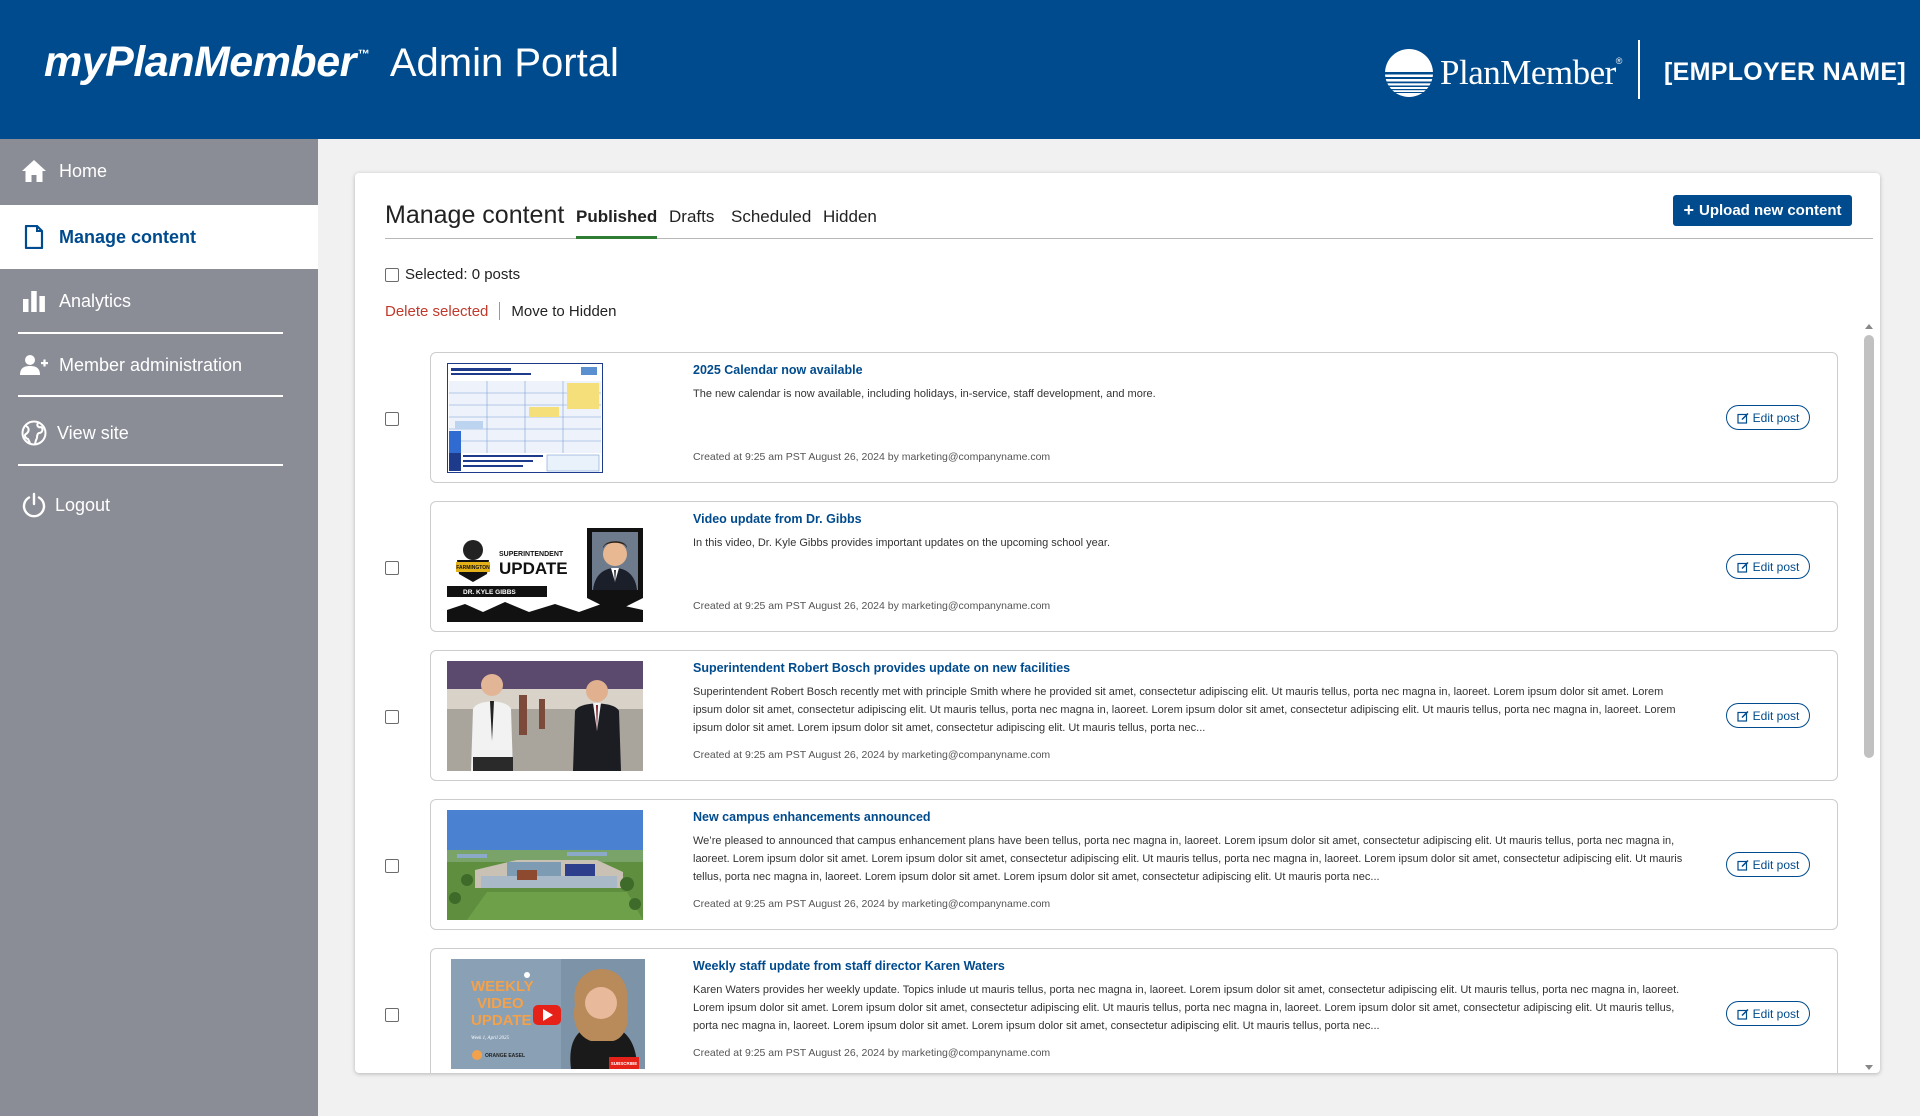 This screenshot has width=1920, height=1116. Describe the element at coordinates (489, 592) in the screenshot. I see `thumb-name-text: DR. KYLE GIBBS` at that location.